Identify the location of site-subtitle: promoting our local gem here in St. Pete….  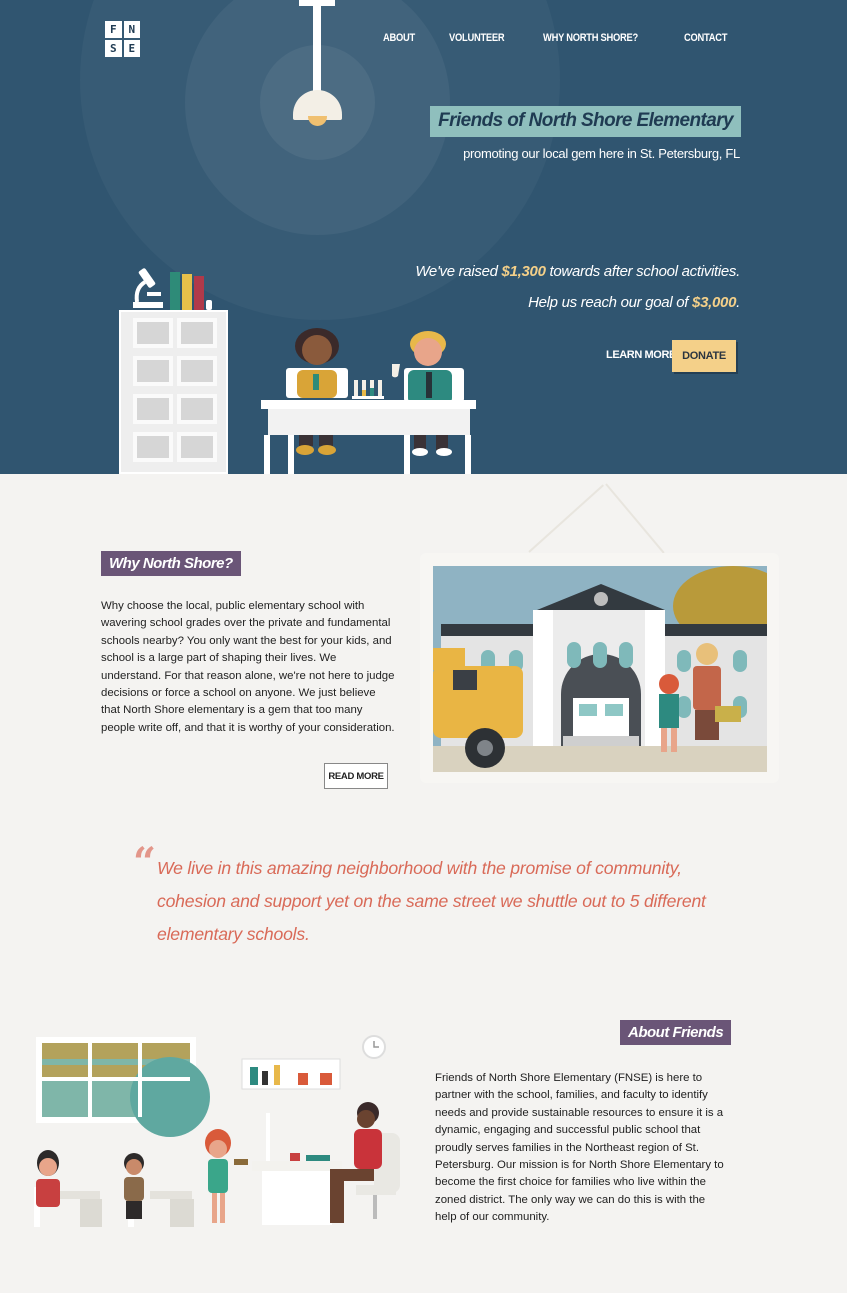
(601, 153).